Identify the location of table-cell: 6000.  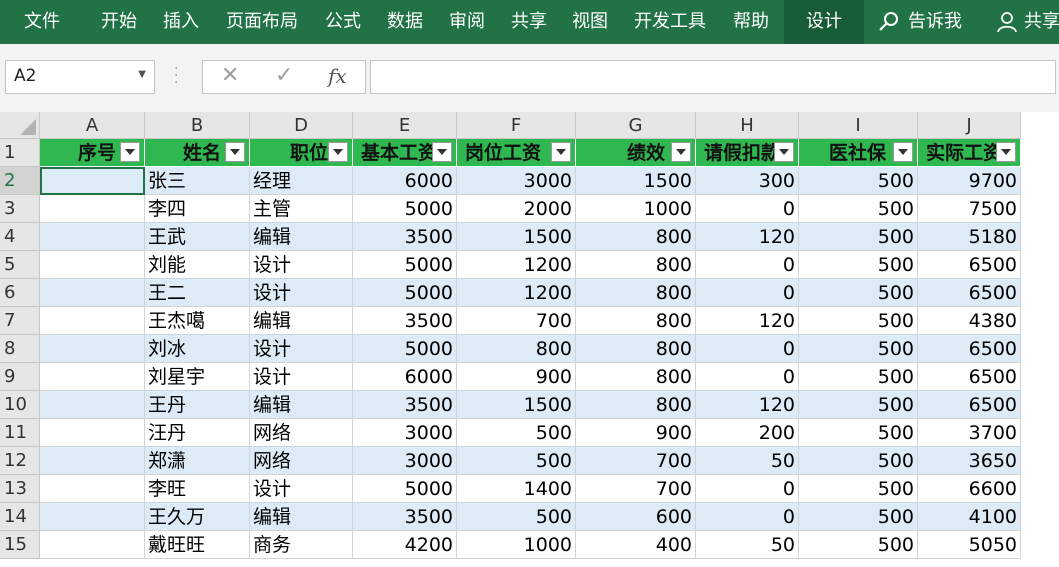
(405, 181).